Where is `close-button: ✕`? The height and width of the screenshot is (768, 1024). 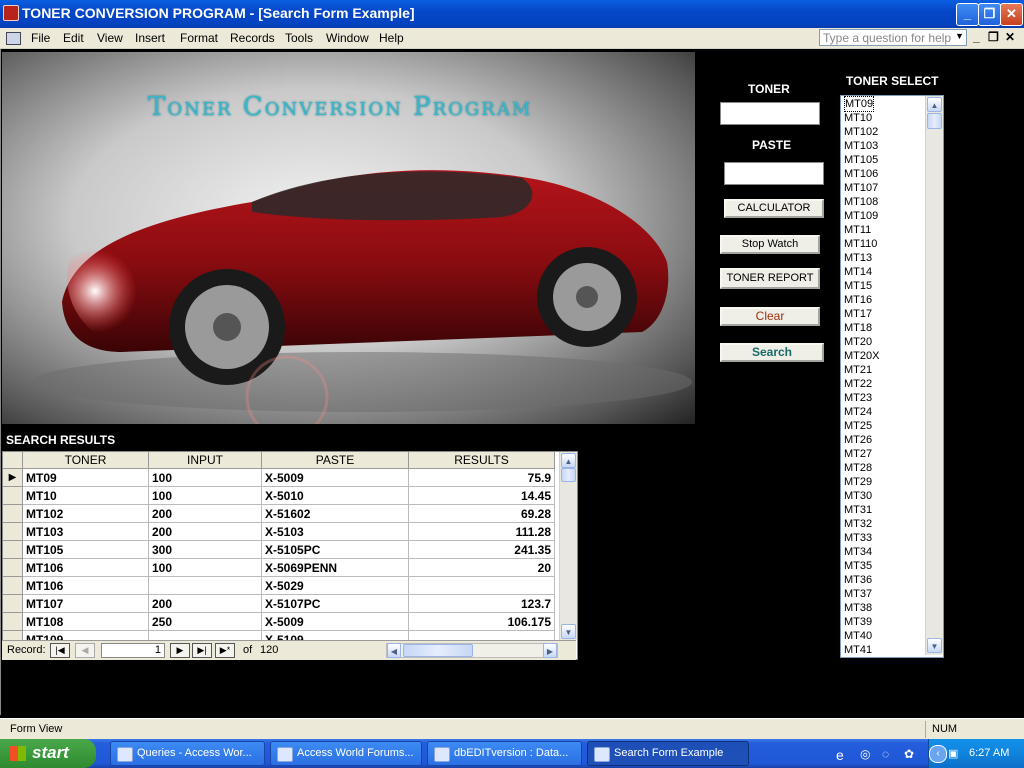 close-button: ✕ is located at coordinates (1011, 14).